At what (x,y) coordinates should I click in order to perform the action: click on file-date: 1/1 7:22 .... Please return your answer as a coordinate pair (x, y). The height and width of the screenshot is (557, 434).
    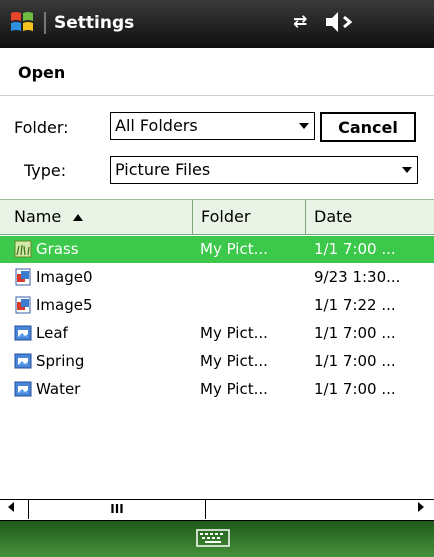
    Looking at the image, I should click on (355, 305).